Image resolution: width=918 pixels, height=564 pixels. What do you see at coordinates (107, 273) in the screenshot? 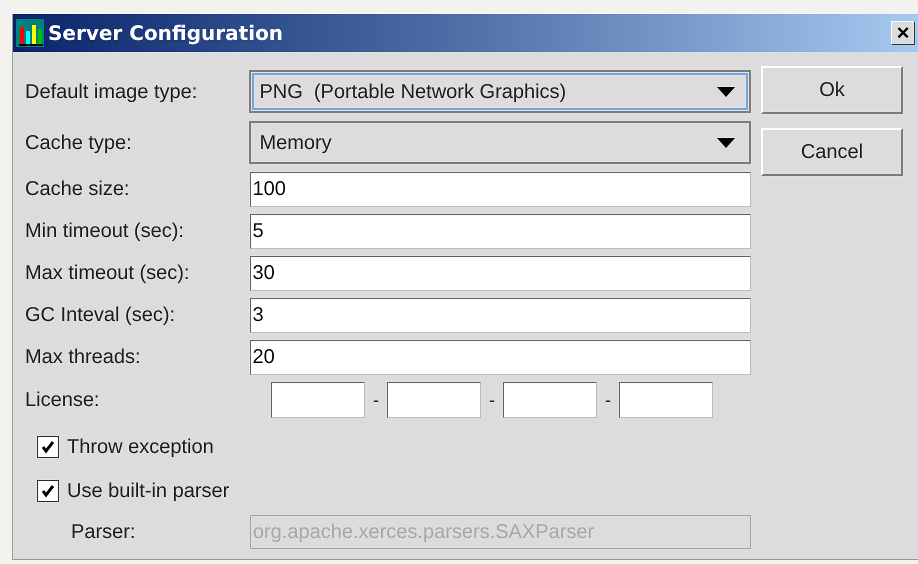
I see `field-label: Max timeout (sec):` at bounding box center [107, 273].